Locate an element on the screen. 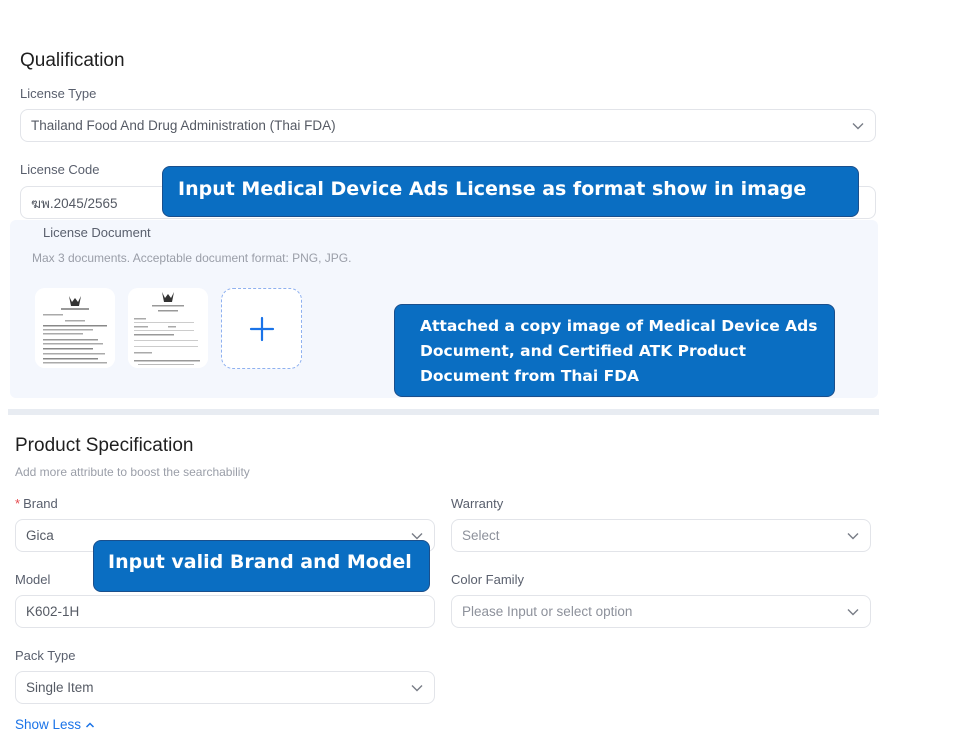 The height and width of the screenshot is (756, 975). plus-icon is located at coordinates (261, 328).